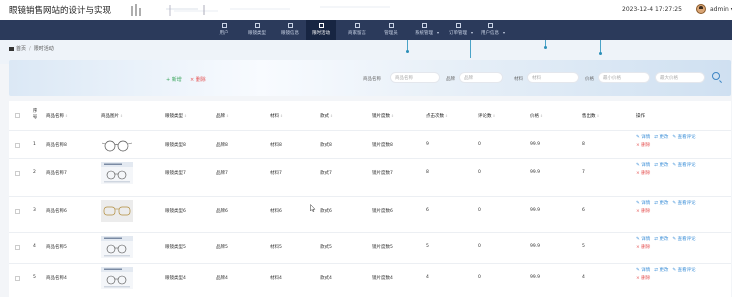 This screenshot has width=732, height=297. I want to click on column-price: 价格⇕, so click(536, 116).